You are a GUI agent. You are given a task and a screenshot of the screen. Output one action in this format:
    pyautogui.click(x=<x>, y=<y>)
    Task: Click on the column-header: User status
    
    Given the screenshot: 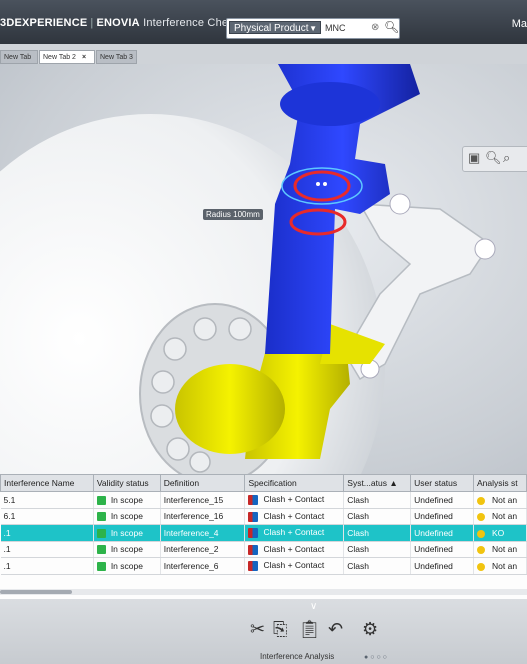 What is the action you would take?
    pyautogui.click(x=442, y=483)
    